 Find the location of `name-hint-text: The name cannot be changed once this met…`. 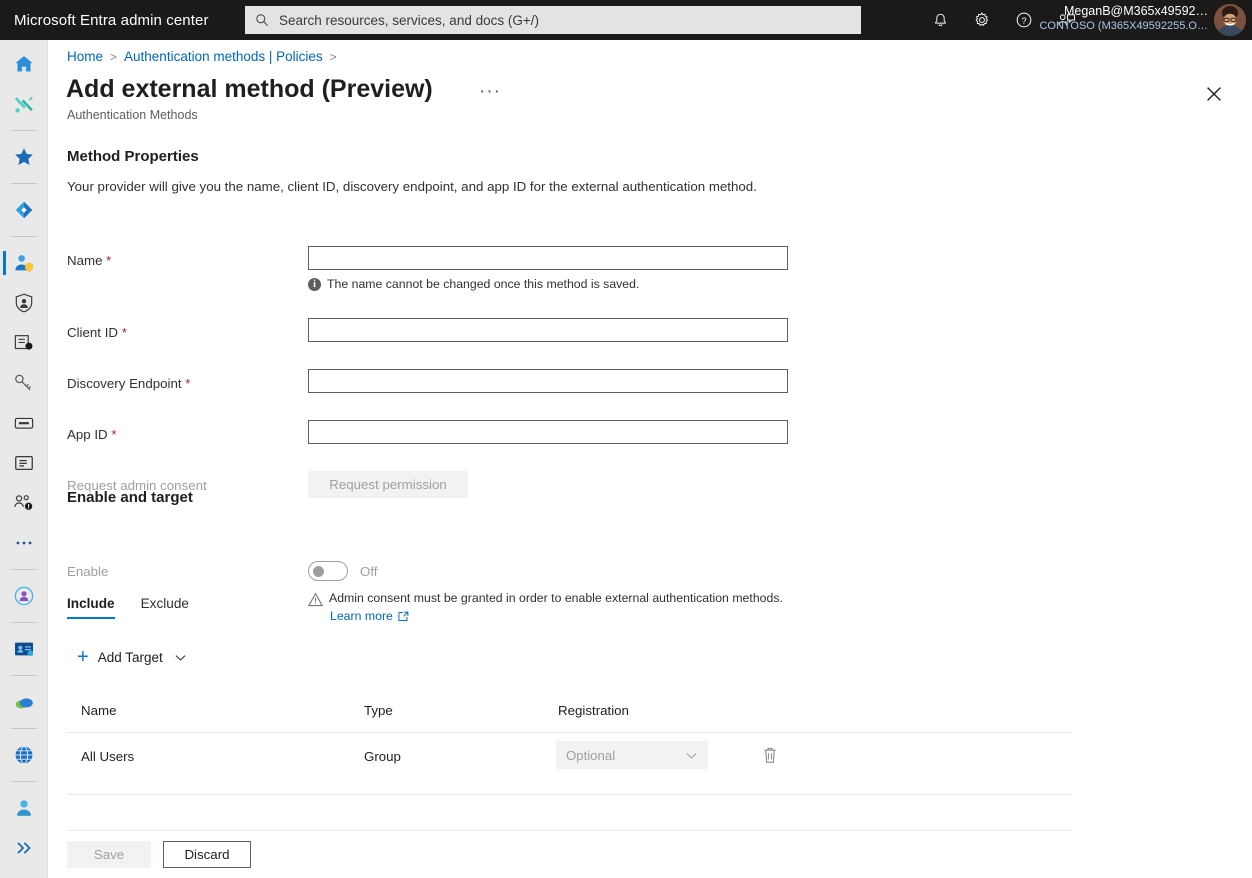

name-hint-text: The name cannot be changed once this met… is located at coordinates (483, 284).